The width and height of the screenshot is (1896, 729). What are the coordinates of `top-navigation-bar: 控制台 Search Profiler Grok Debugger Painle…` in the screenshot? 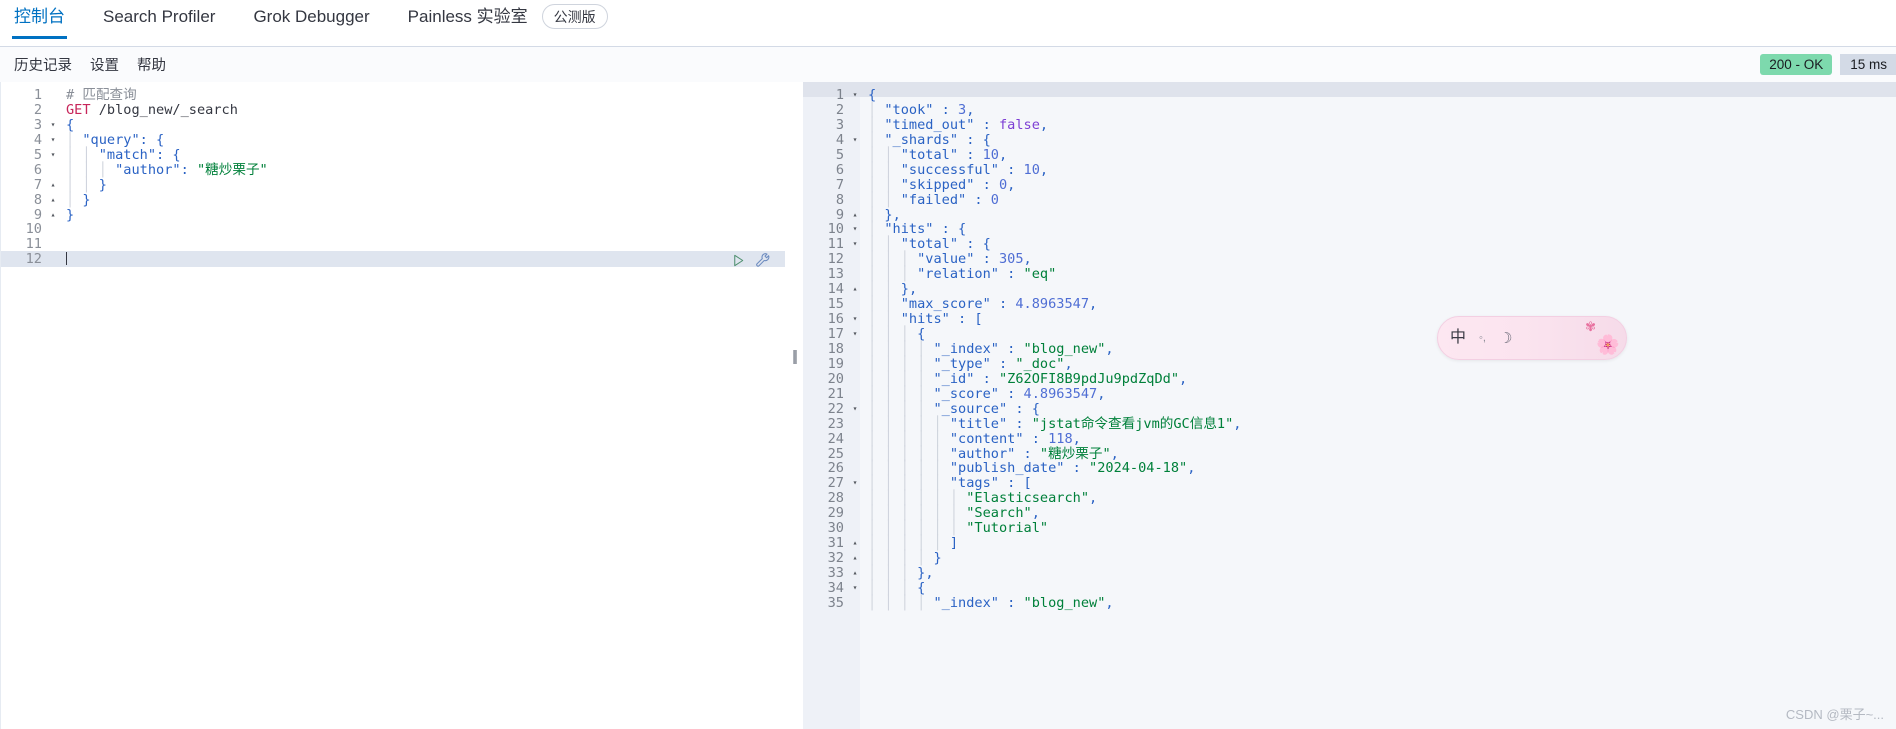 It's located at (948, 23).